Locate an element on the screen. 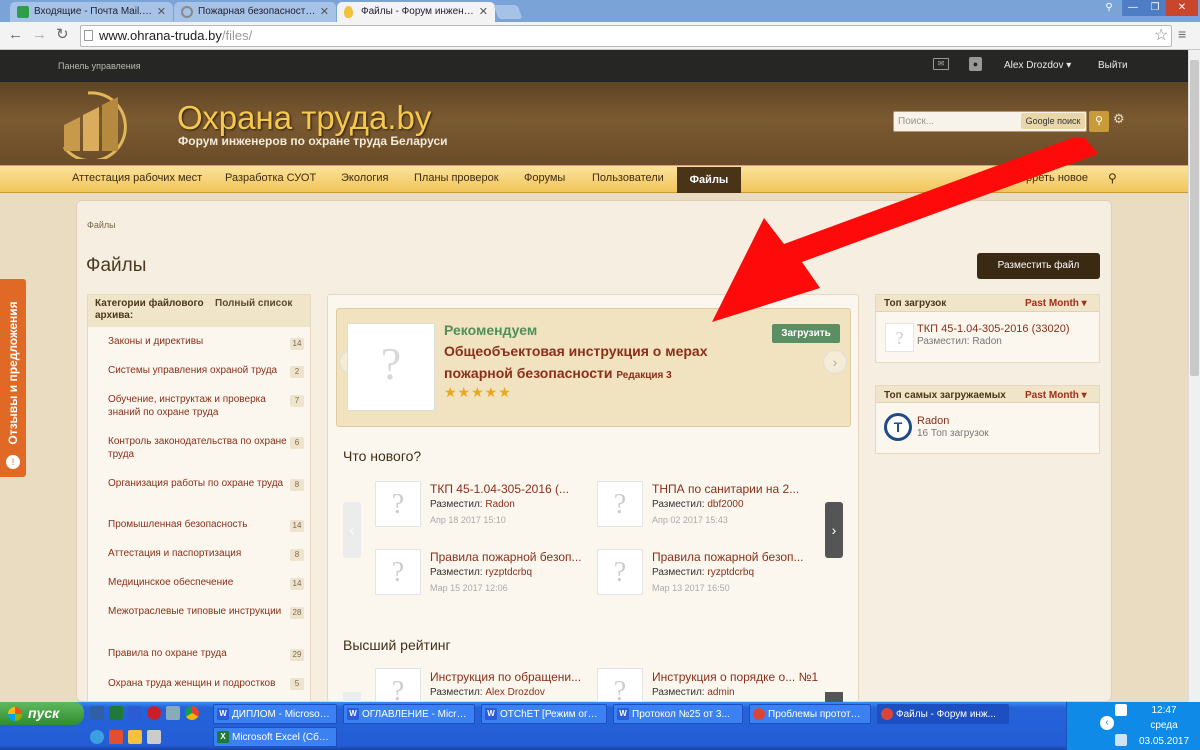  sidebar-item: Правила по охране труда is located at coordinates (198, 653).